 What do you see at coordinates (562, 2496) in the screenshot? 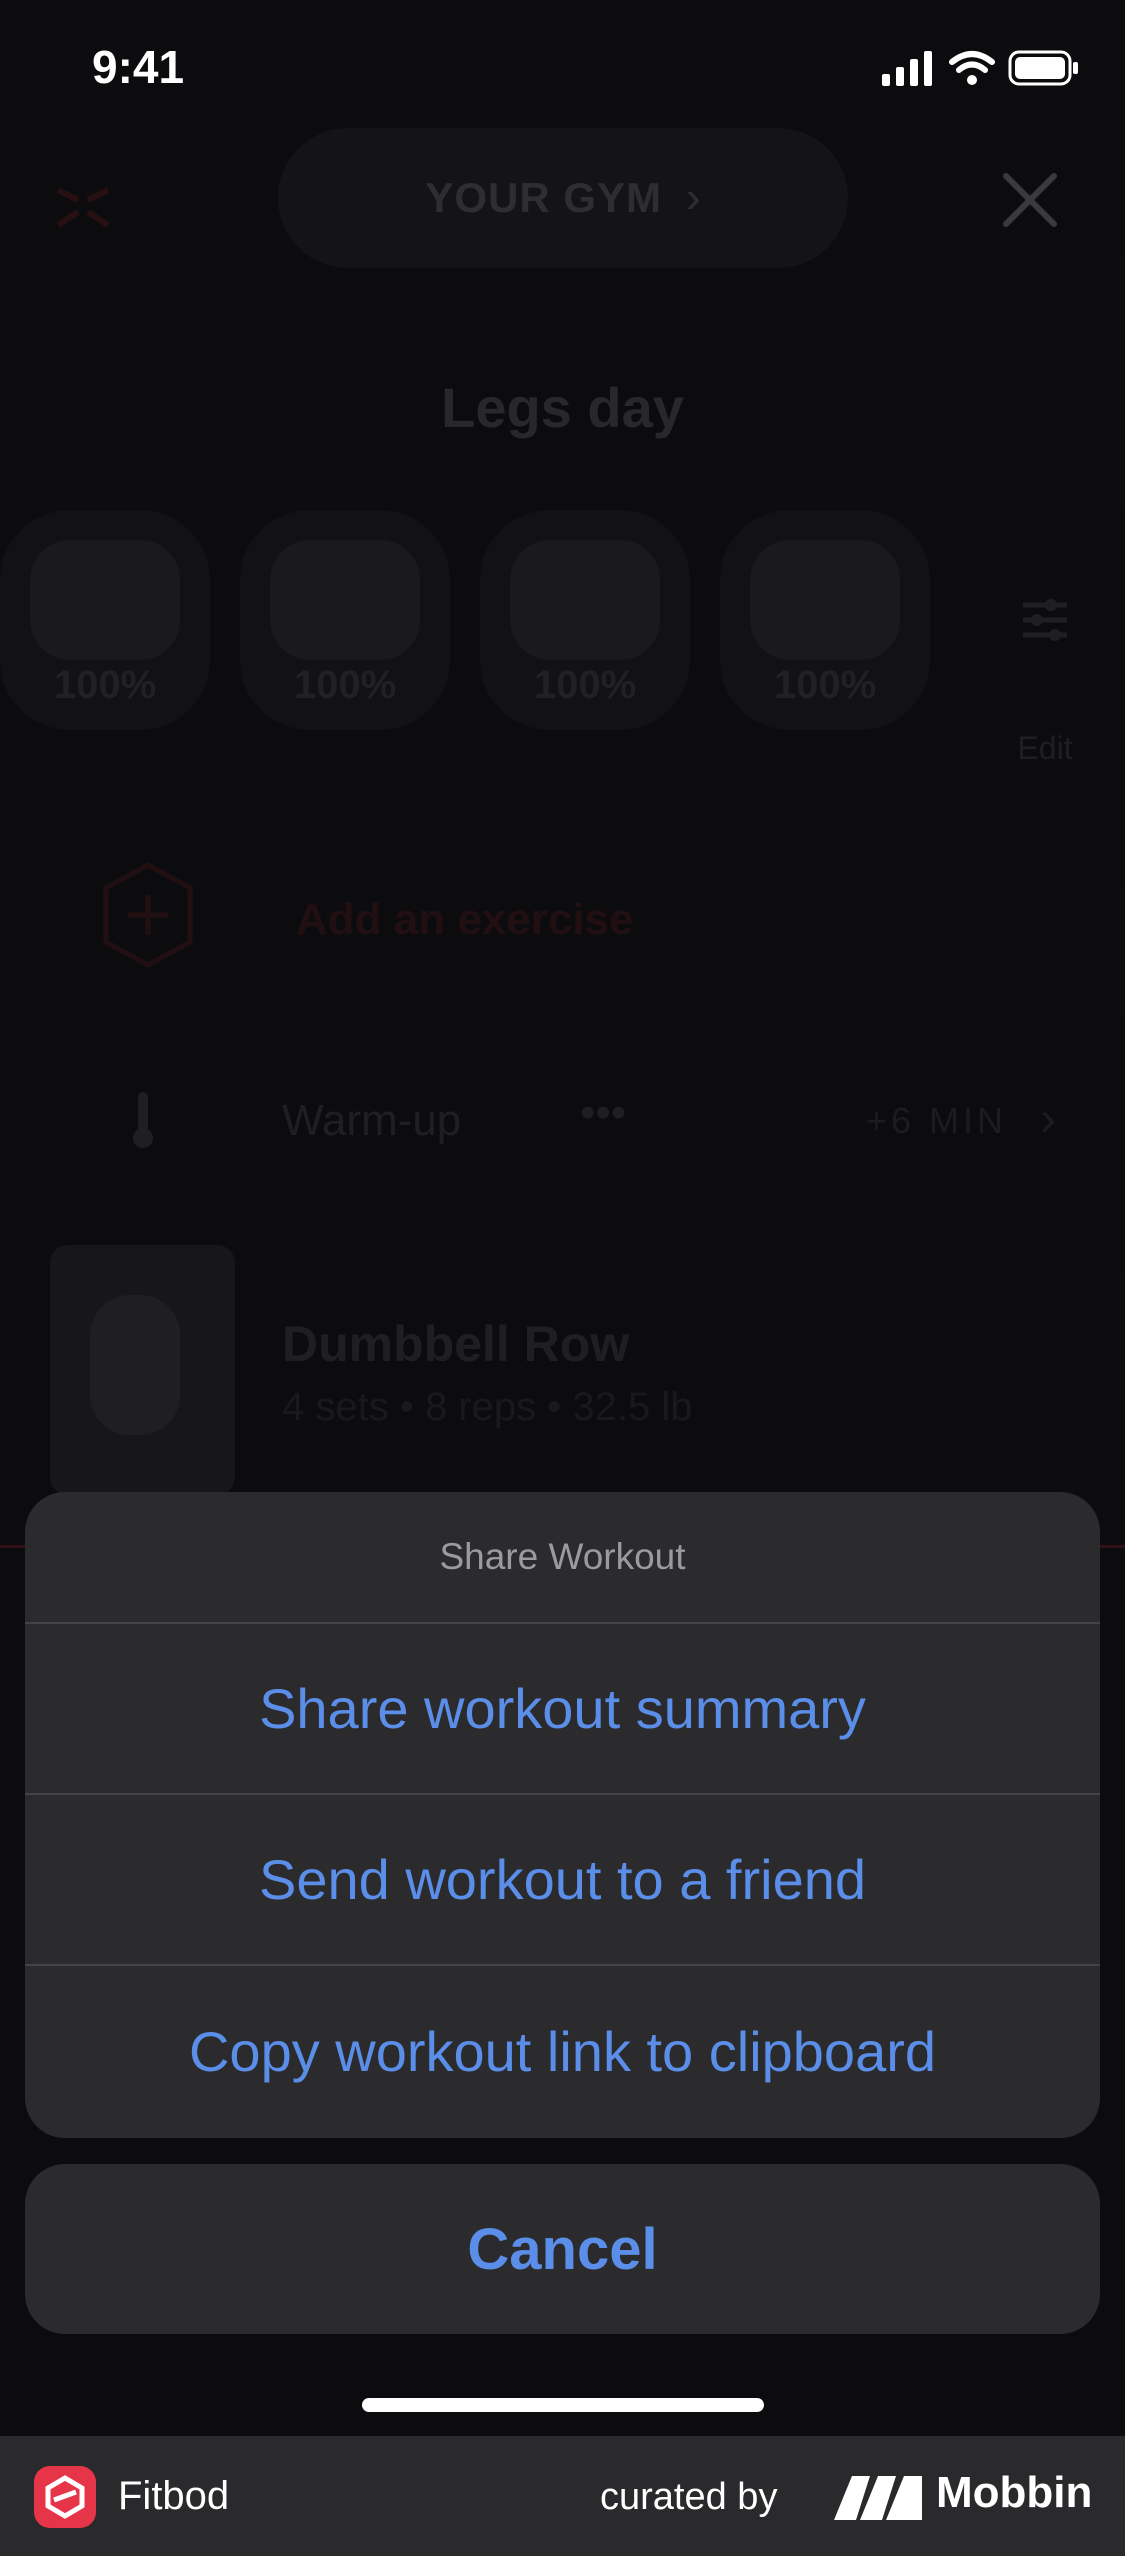
I see `footer-bar: Fitbod curated by Mobbin` at bounding box center [562, 2496].